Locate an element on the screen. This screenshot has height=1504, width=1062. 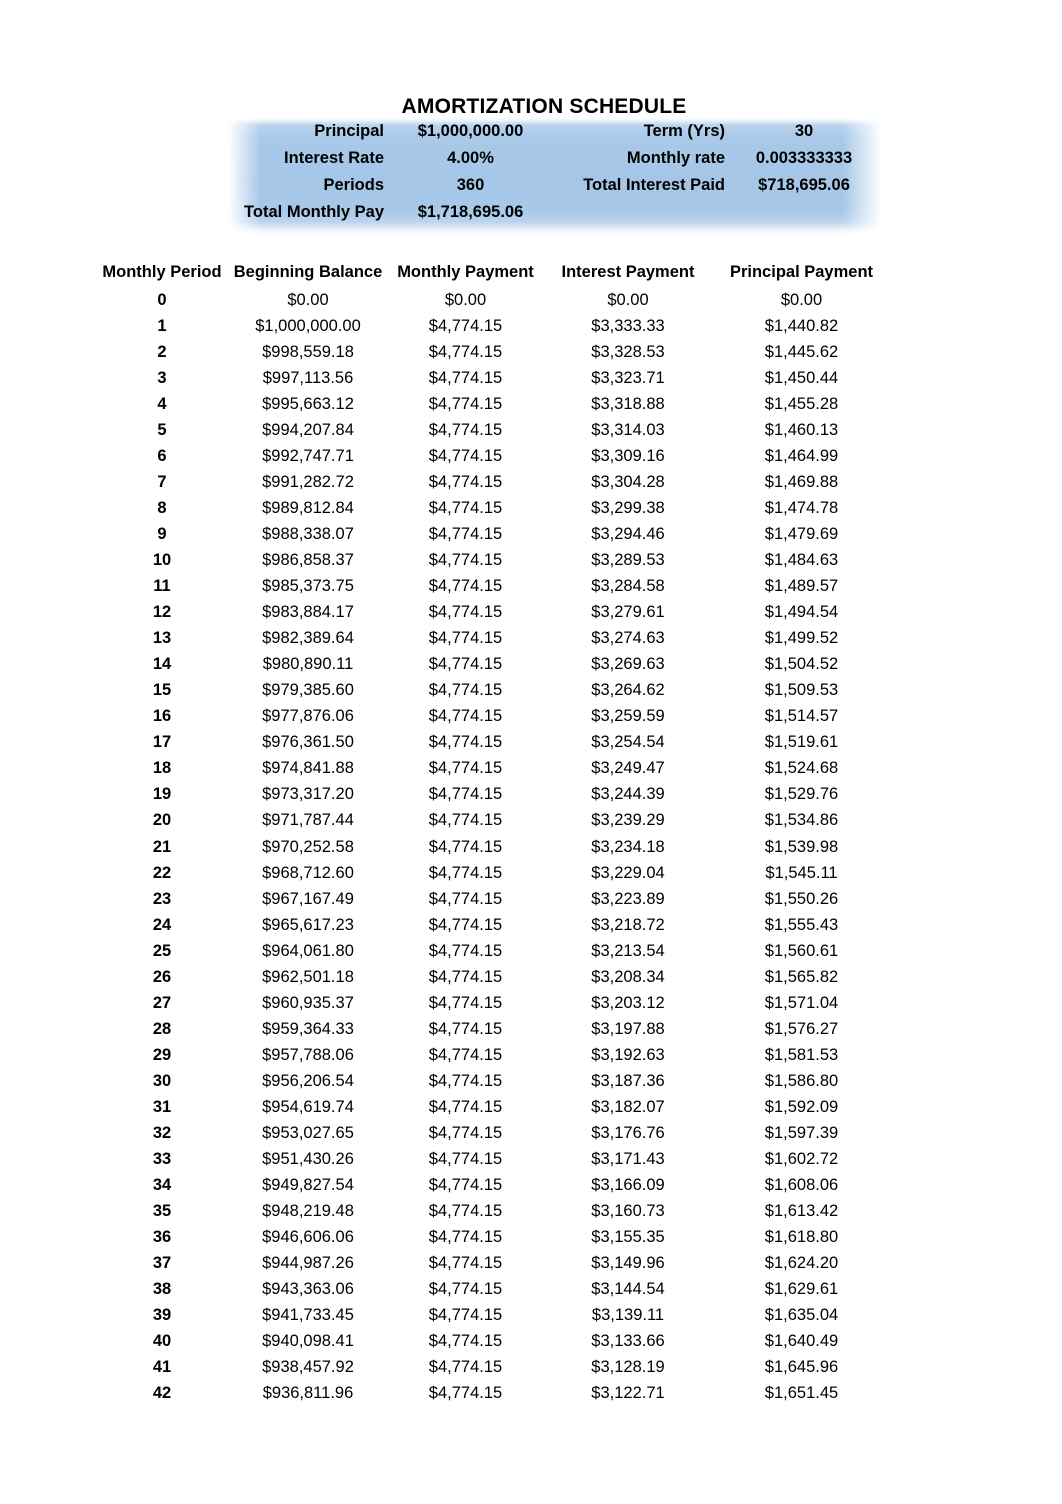
cell-principal-payment: $1,581.53 is located at coordinates (801, 1054).